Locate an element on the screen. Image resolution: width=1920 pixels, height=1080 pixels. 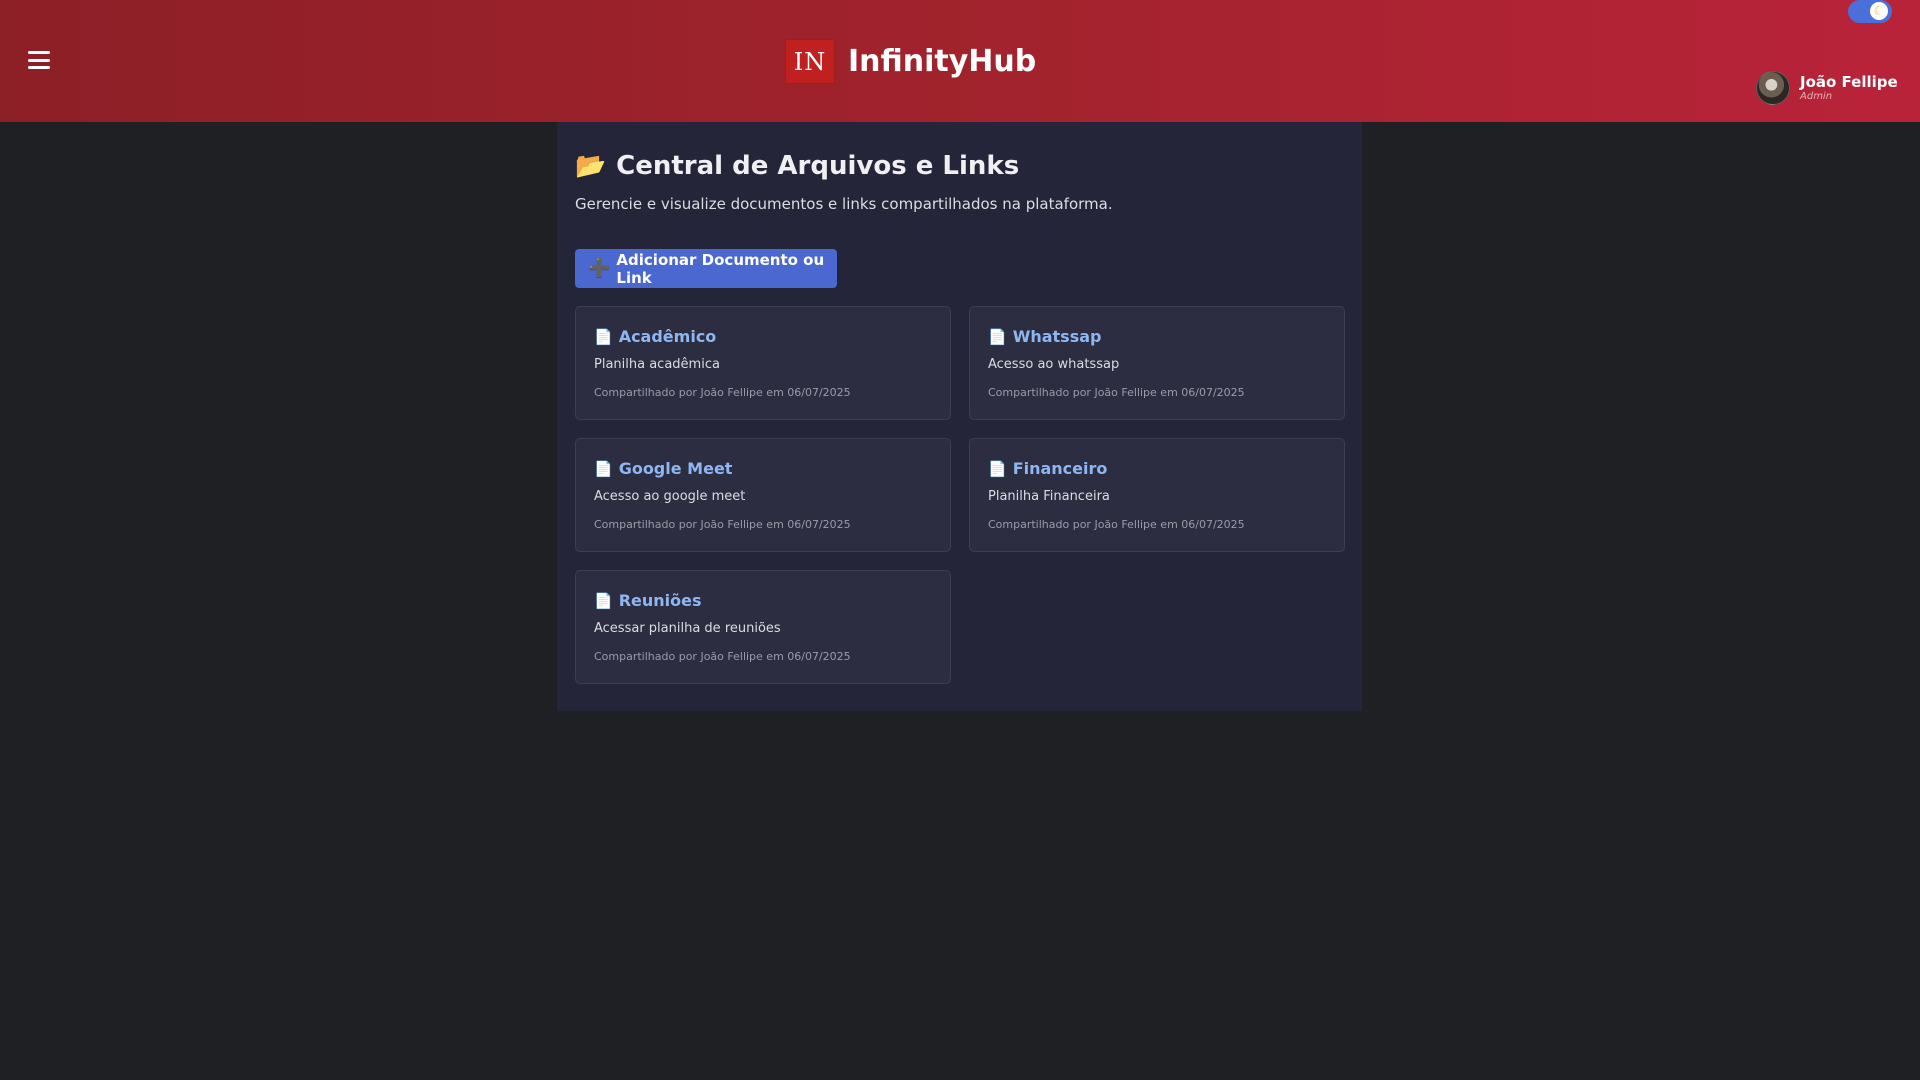
top-header: IN InfinityHub ☾ João Fellipe Admin is located at coordinates (960, 61).